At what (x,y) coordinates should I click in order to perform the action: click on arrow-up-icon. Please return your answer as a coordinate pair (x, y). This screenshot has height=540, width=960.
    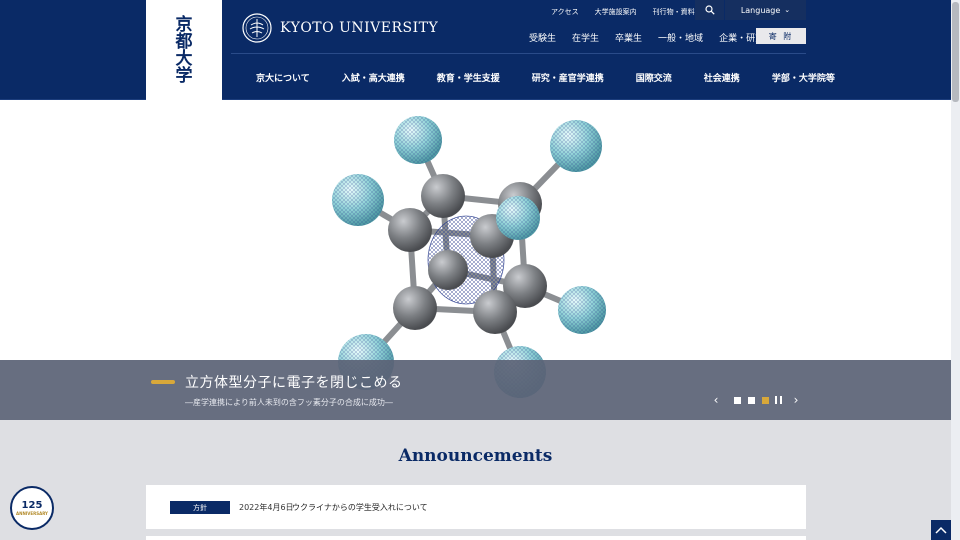
    Looking at the image, I should click on (941, 530).